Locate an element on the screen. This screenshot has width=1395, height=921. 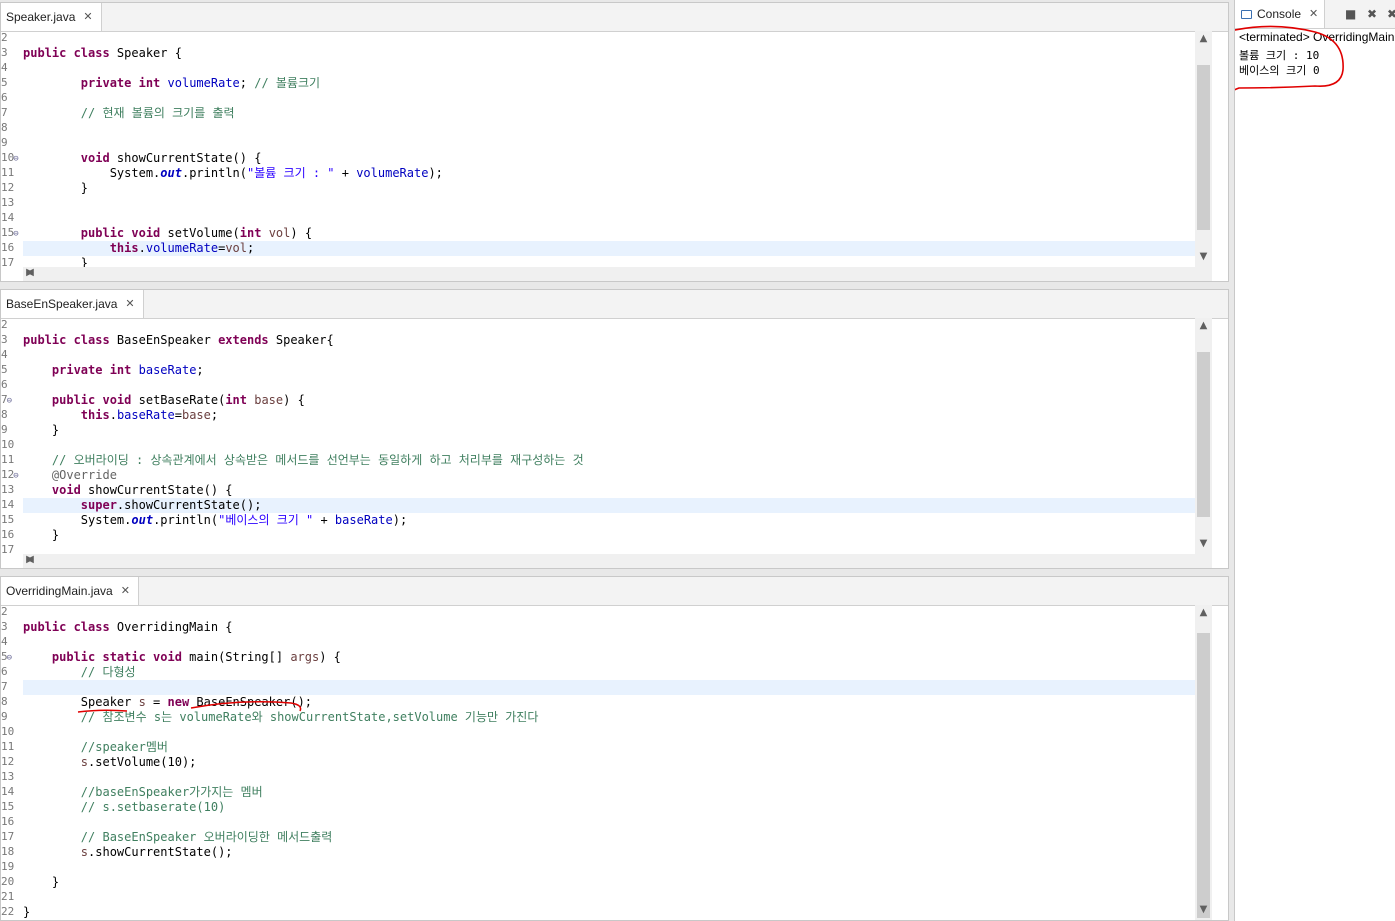
code-line: super.showCurrentState(); is located at coordinates (609, 505).